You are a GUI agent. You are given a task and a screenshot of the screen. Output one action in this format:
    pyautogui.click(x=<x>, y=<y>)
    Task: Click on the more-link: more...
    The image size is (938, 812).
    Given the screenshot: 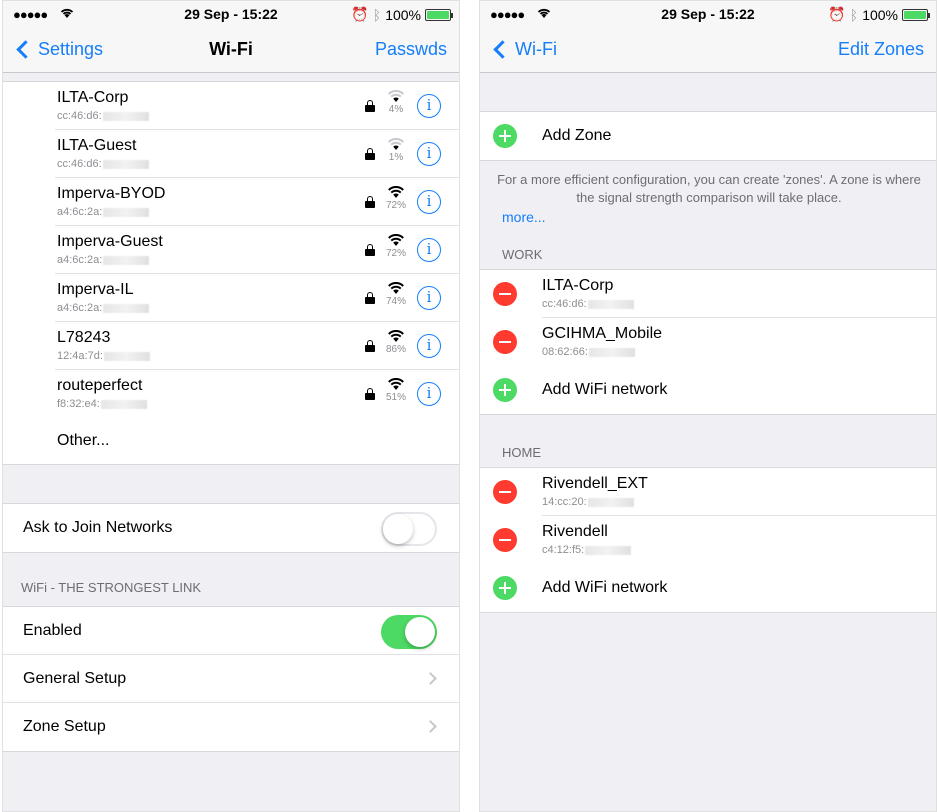 What is the action you would take?
    pyautogui.click(x=708, y=217)
    